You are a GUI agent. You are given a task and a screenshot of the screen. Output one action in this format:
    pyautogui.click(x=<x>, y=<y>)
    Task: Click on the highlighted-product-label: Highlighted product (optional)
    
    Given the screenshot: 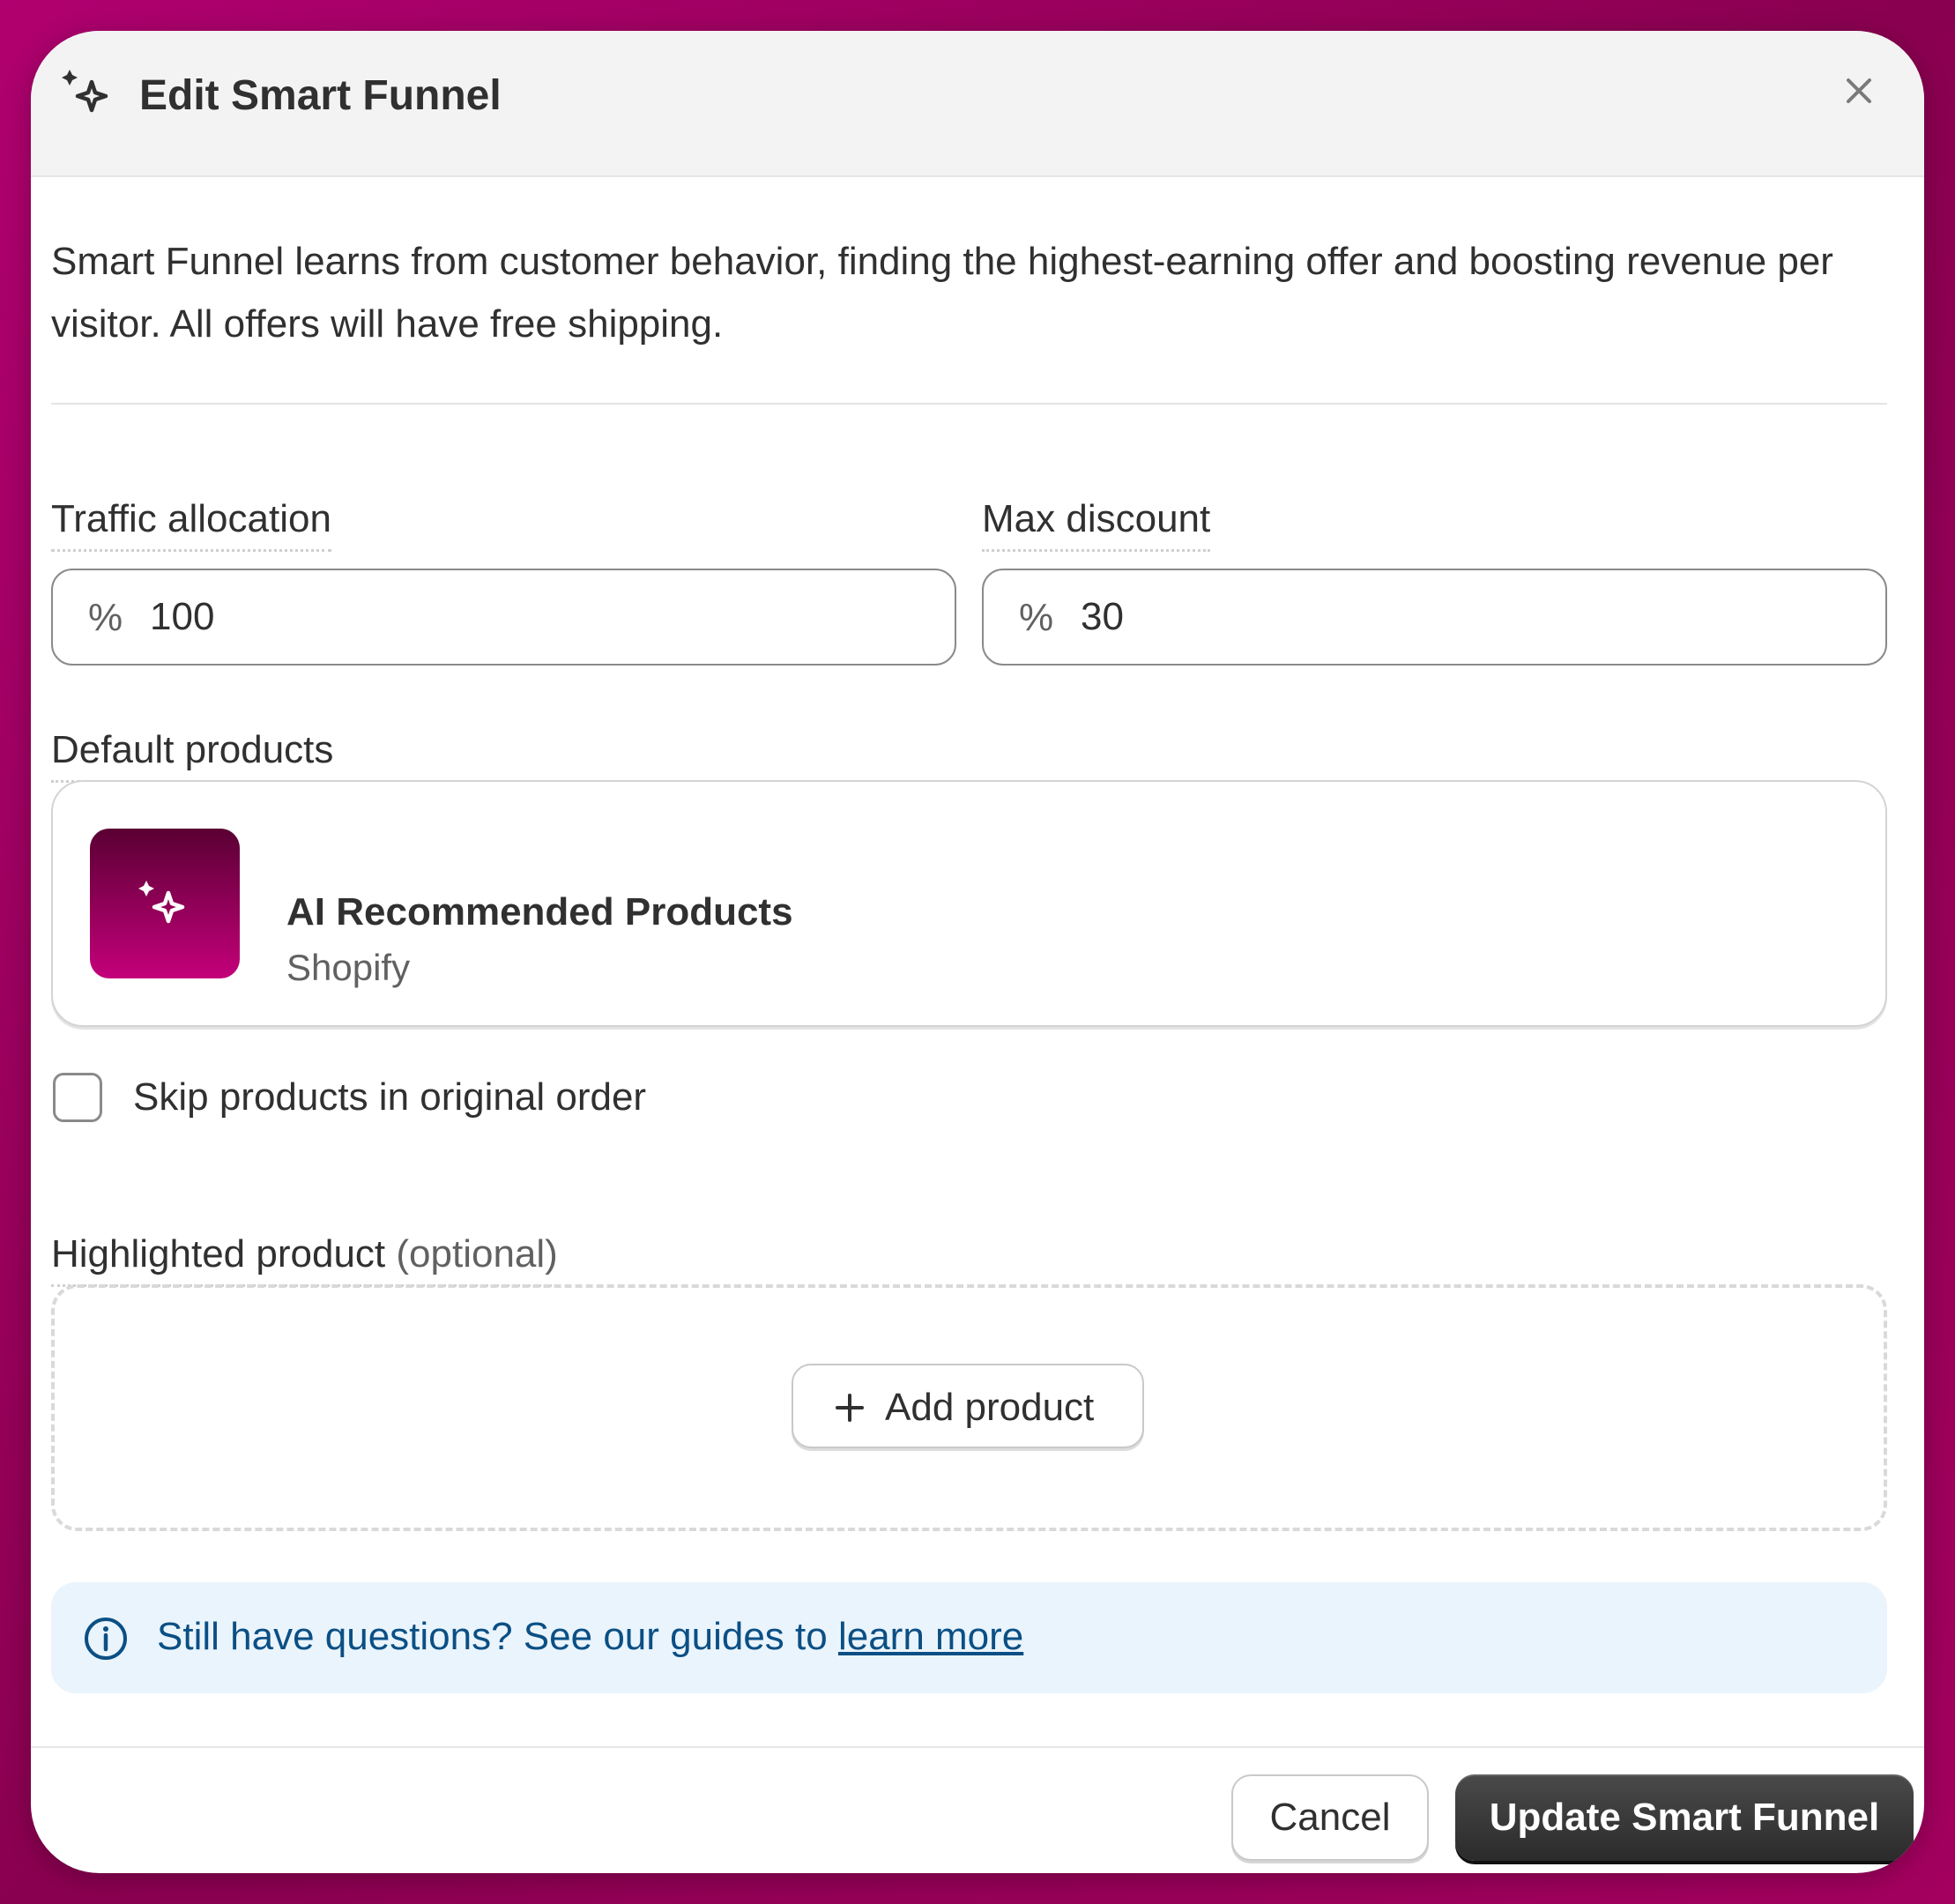 What is the action you would take?
    pyautogui.click(x=304, y=1258)
    